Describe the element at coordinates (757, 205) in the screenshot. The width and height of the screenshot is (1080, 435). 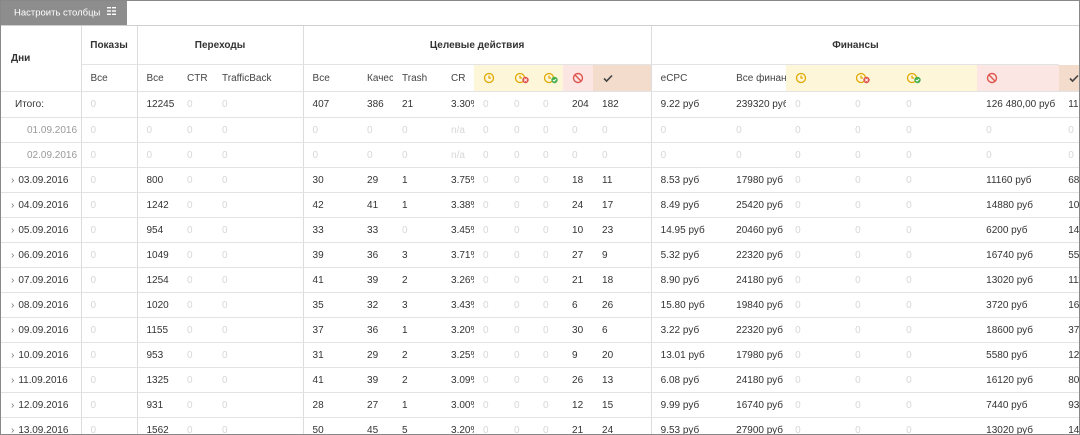
I see `table-cell: 25420 руб` at that location.